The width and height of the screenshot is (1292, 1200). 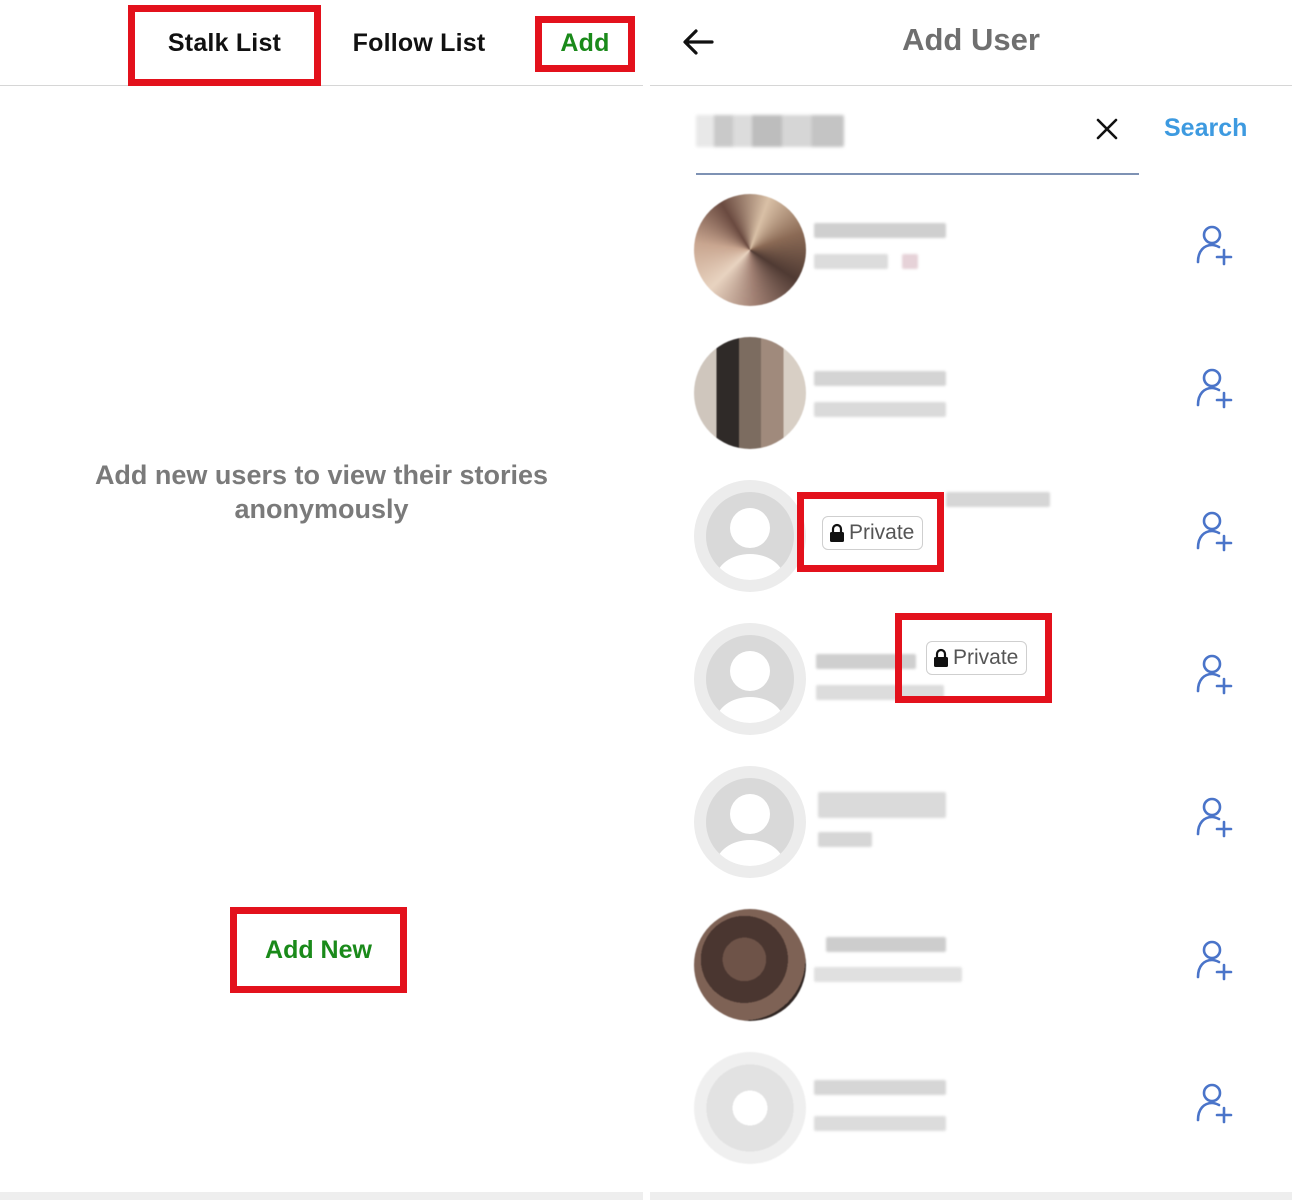 I want to click on clear-search-button, so click(x=1107, y=129).